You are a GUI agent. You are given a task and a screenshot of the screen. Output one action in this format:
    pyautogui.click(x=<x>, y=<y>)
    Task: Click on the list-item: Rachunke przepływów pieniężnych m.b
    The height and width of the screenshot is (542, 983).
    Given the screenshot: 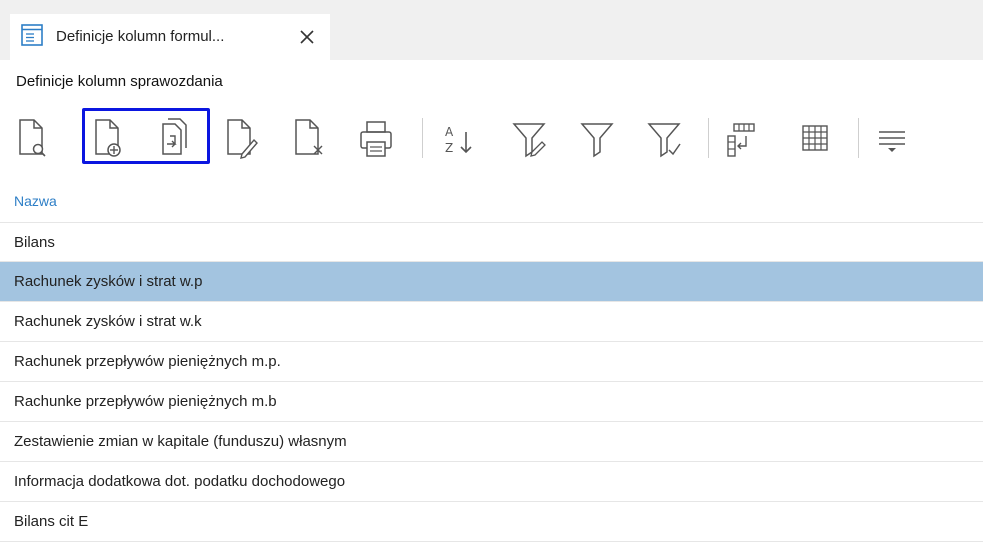 What is the action you would take?
    pyautogui.click(x=491, y=402)
    